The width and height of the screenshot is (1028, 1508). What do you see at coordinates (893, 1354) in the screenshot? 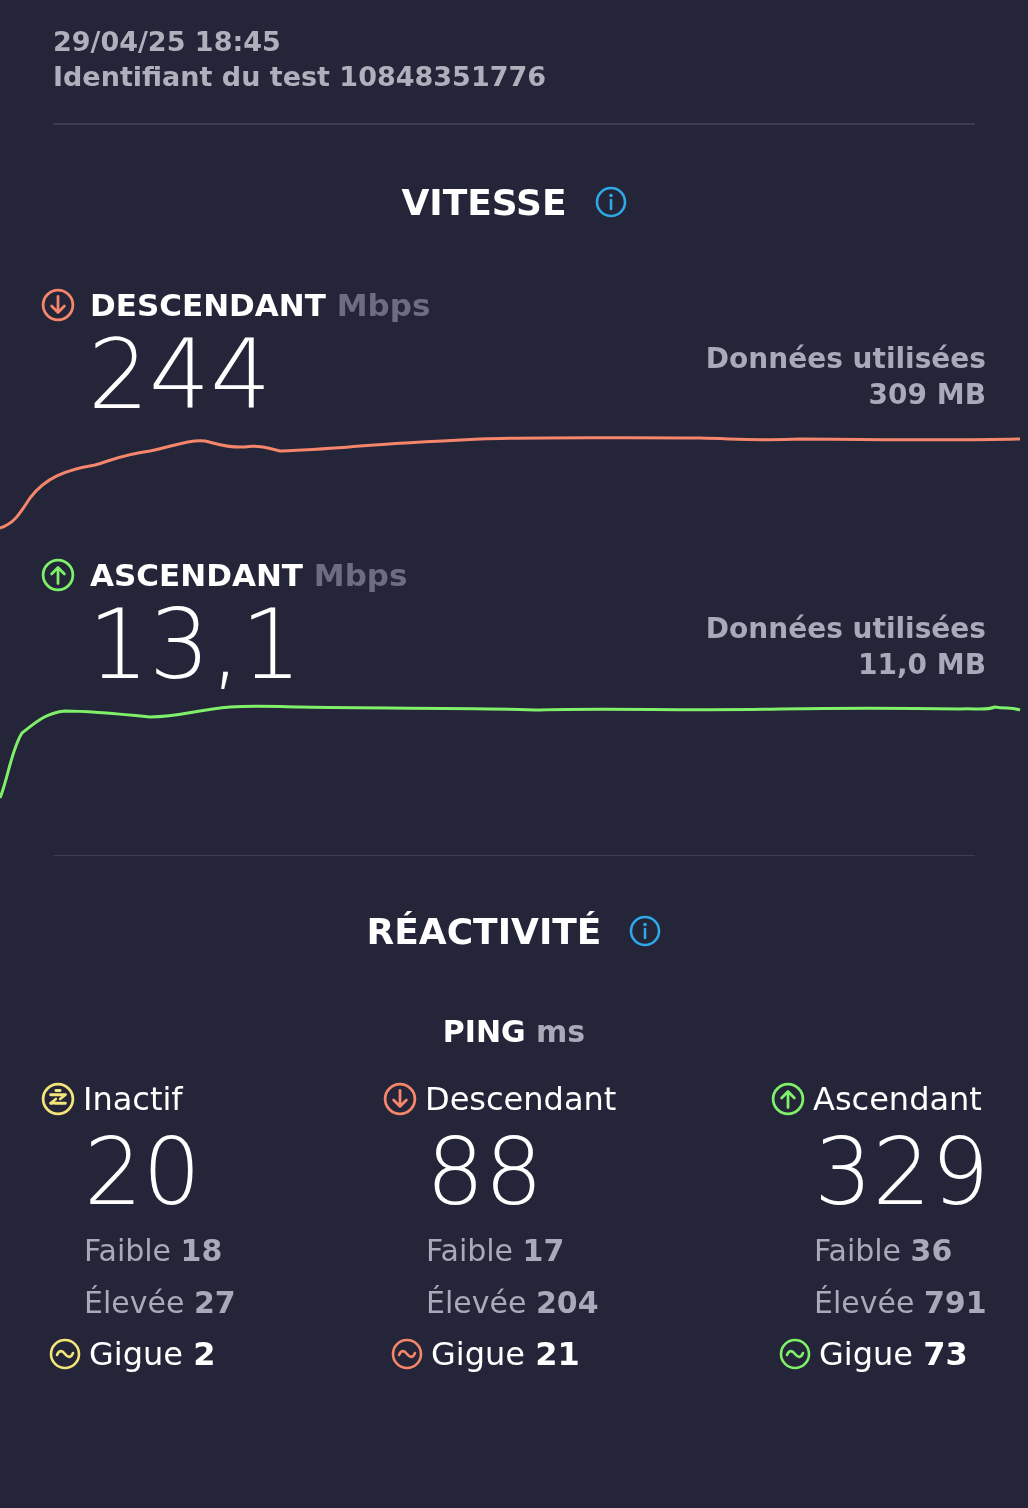
I see `jitter-text: Gigue 73` at bounding box center [893, 1354].